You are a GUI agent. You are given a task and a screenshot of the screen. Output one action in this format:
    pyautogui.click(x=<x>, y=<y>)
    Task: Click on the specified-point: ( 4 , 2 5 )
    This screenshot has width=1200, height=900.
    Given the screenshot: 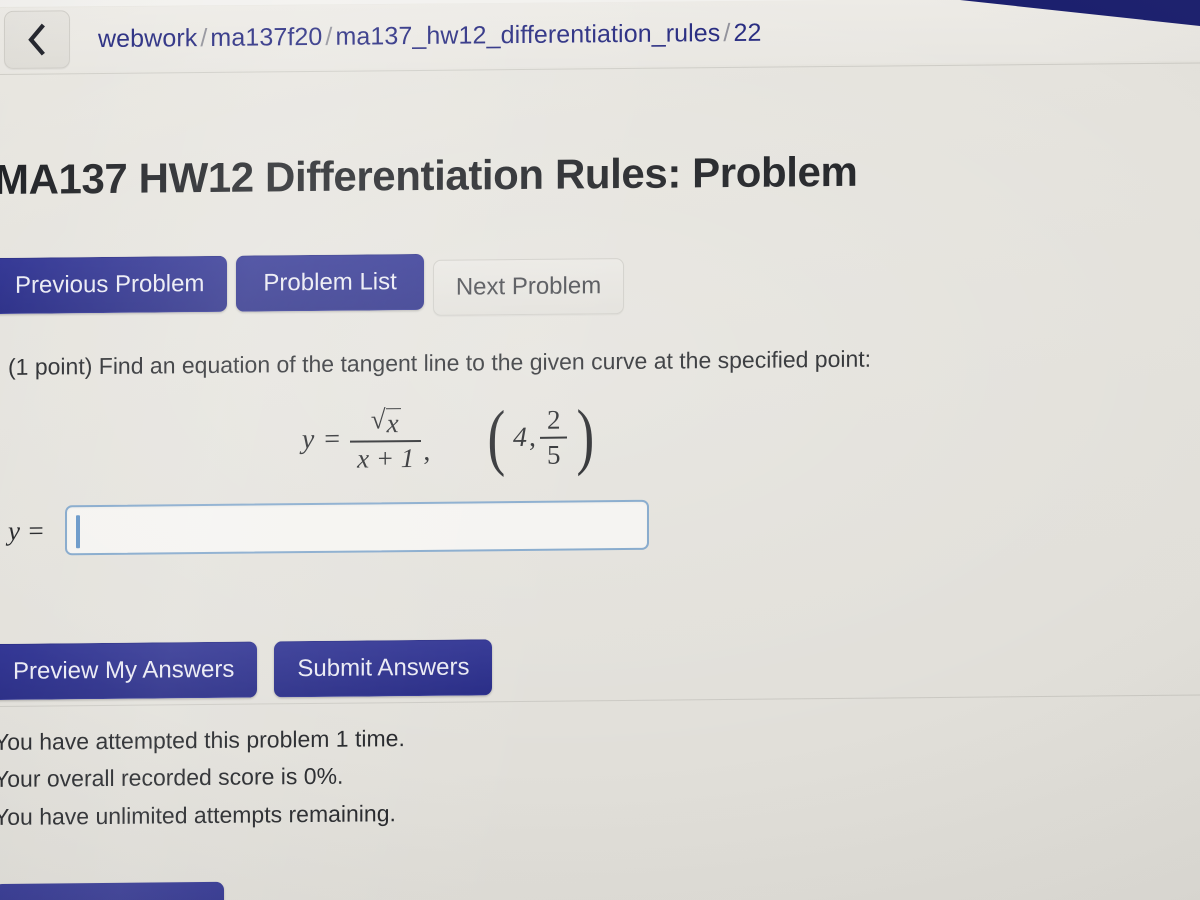 What is the action you would take?
    pyautogui.click(x=541, y=437)
    